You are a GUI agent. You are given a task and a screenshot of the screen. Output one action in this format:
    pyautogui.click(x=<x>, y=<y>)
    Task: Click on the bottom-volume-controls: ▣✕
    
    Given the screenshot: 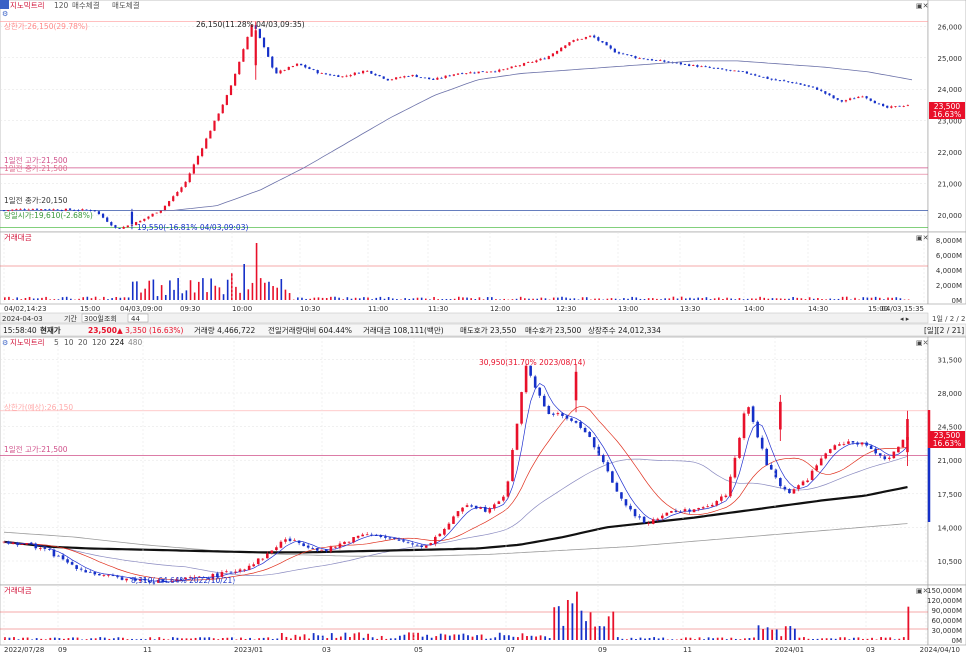 What is the action you would take?
    pyautogui.click(x=922, y=591)
    